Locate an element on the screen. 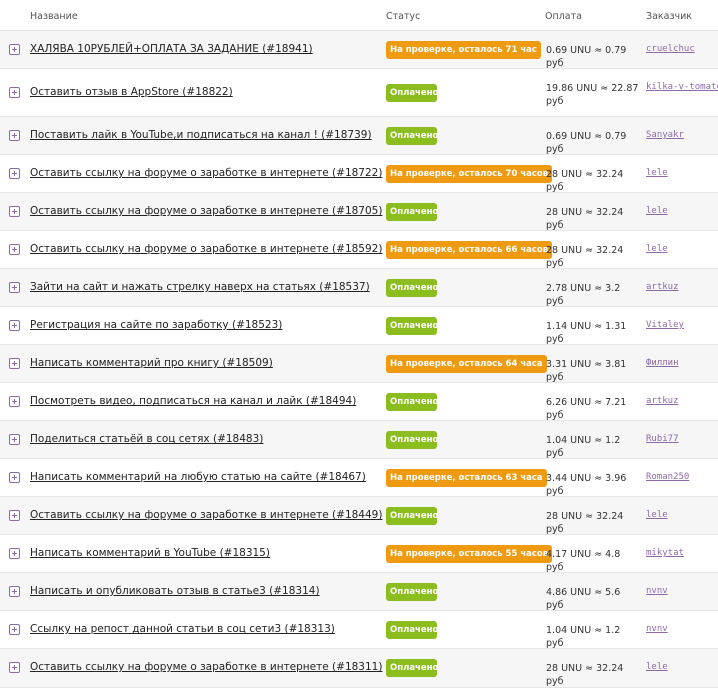  customer-link: kilka-v-tomate is located at coordinates (682, 87).